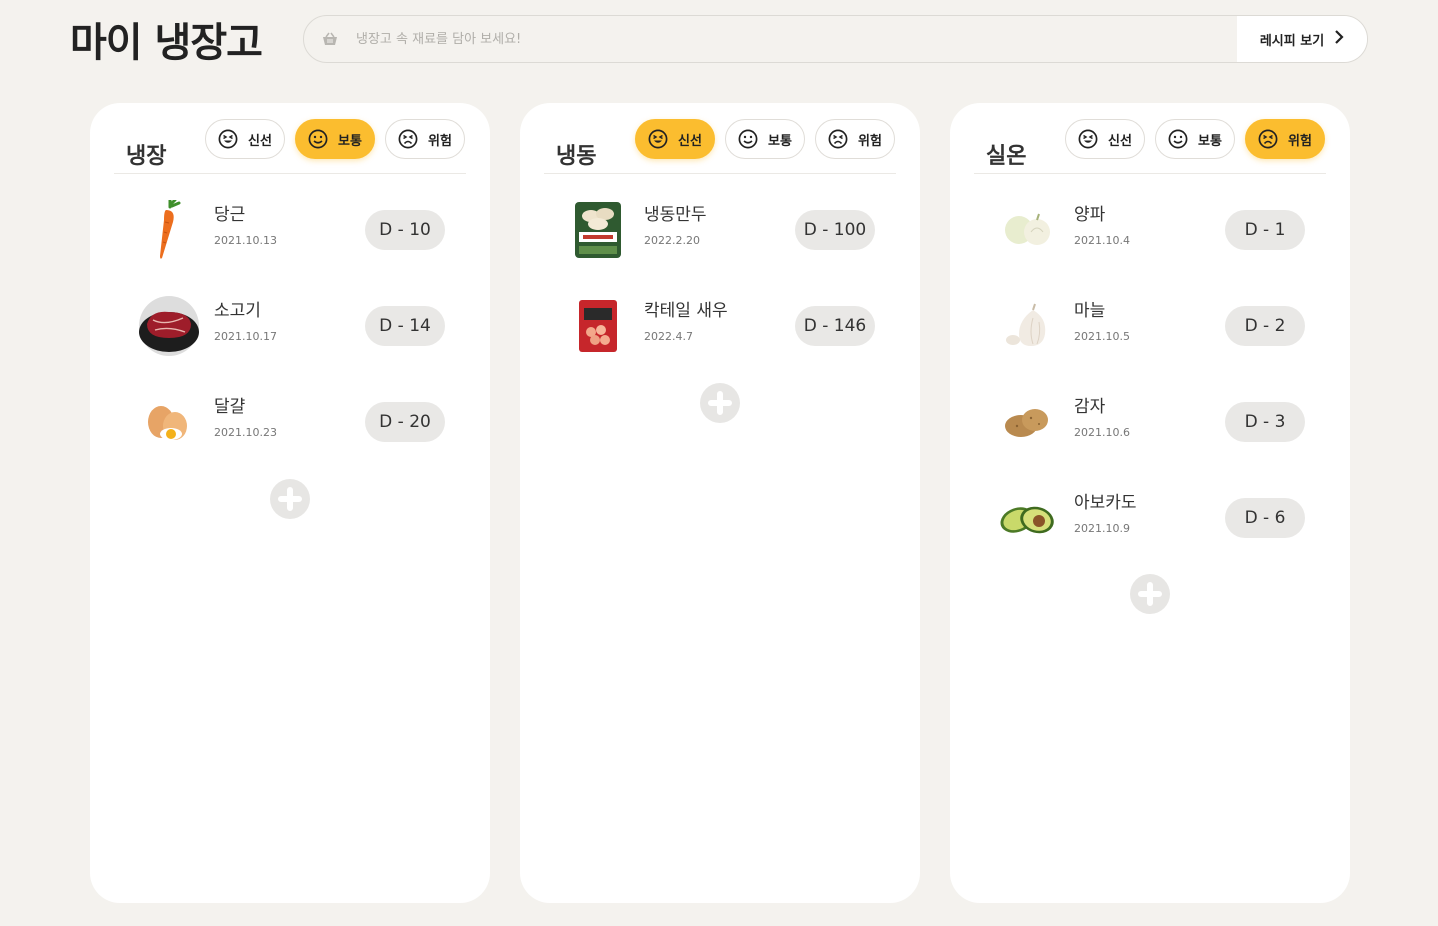 The width and height of the screenshot is (1438, 926). I want to click on panel-title: 냉장, so click(146, 156).